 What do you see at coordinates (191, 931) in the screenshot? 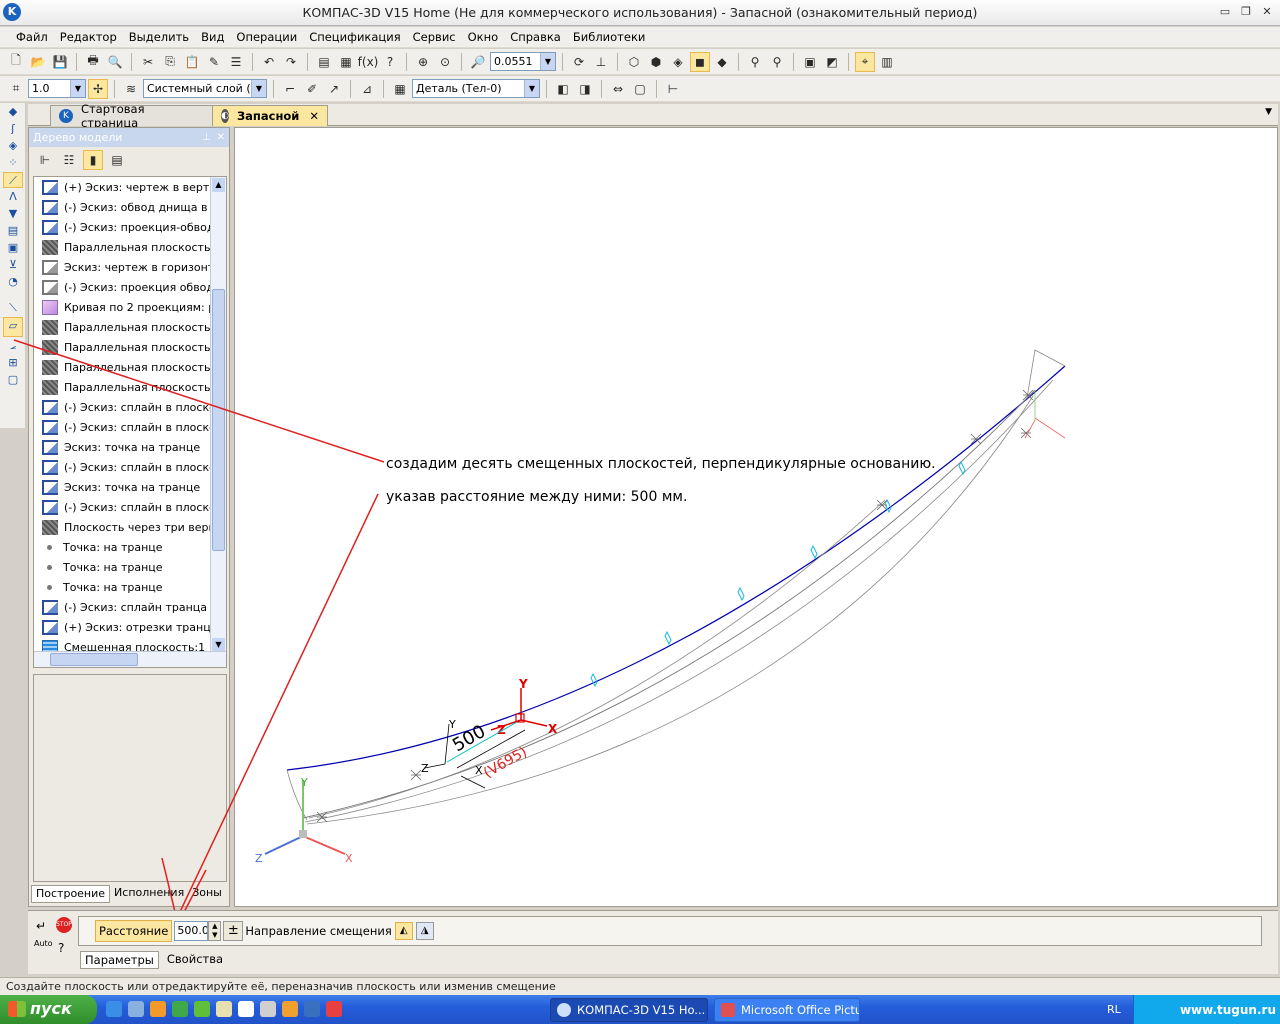
I see `distance-input: 500.0` at bounding box center [191, 931].